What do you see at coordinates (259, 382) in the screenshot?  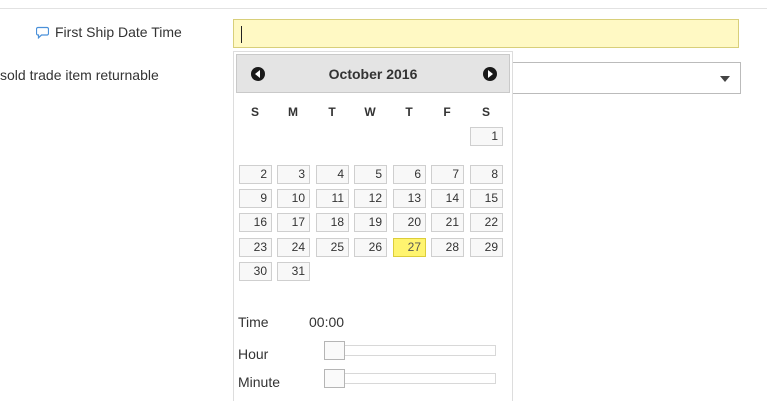 I see `minute-label: Minute` at bounding box center [259, 382].